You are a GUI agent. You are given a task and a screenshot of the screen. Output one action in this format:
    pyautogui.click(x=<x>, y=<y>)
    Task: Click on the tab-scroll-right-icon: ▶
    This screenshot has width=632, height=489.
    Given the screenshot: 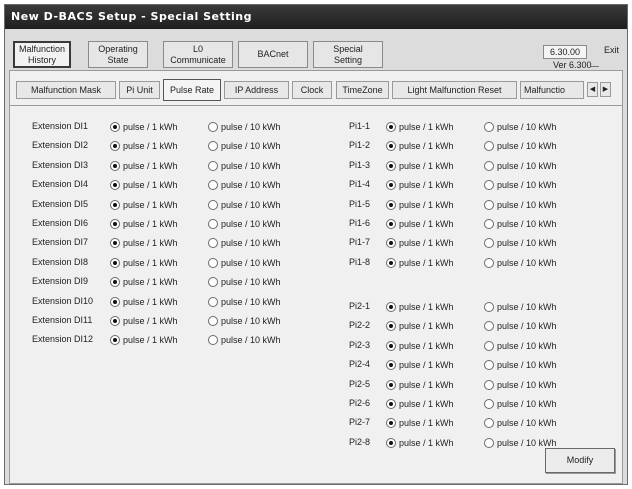 What is the action you would take?
    pyautogui.click(x=605, y=89)
    